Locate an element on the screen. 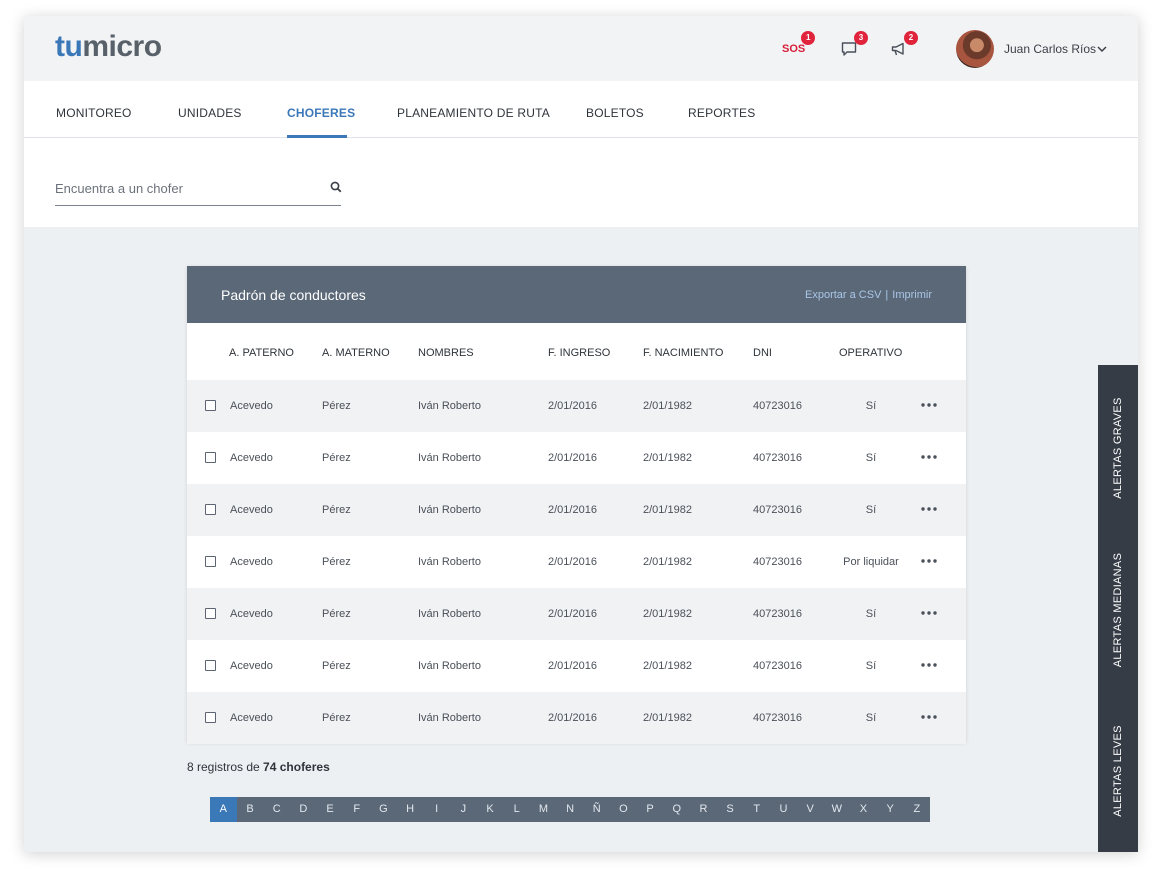  alphabet-letter: X is located at coordinates (863, 809).